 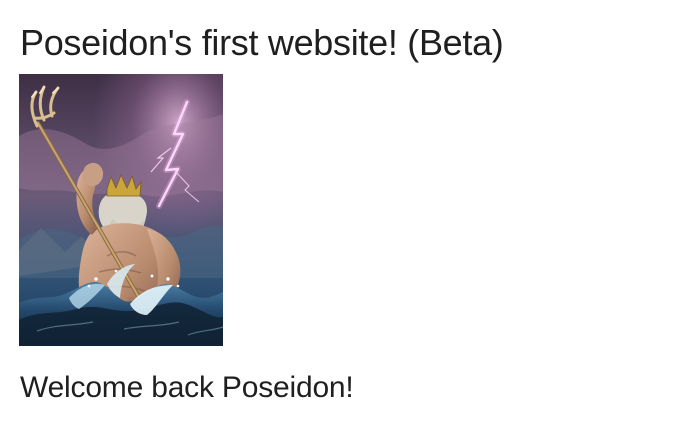 I want to click on welcome-message: Welcome back Poseidon!, so click(x=187, y=387).